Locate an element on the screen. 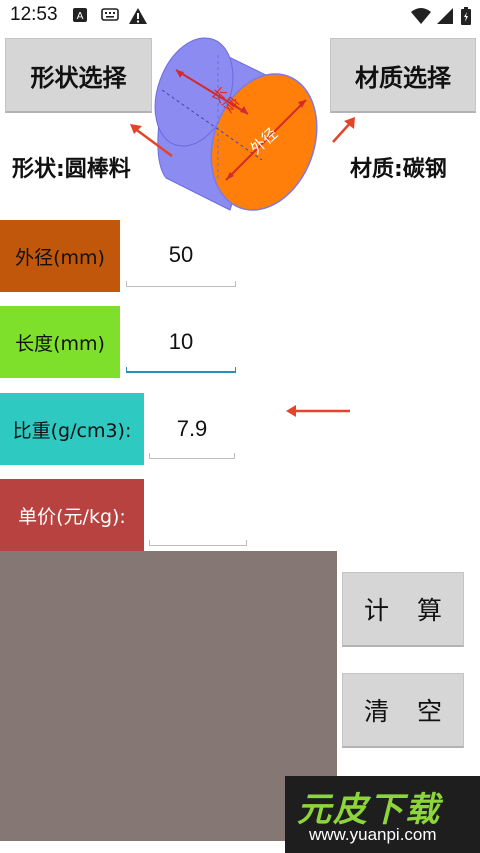  signal-icon is located at coordinates (445, 16).